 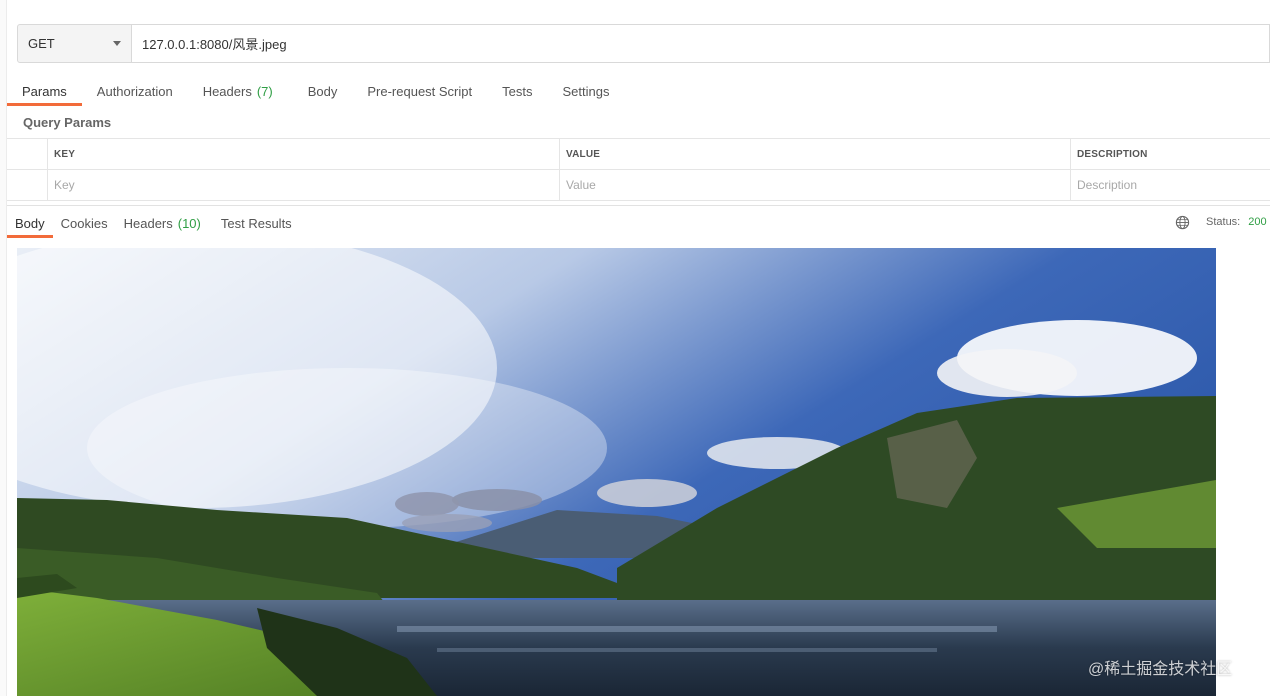 I want to click on checkbox-column-header, so click(x=27, y=154).